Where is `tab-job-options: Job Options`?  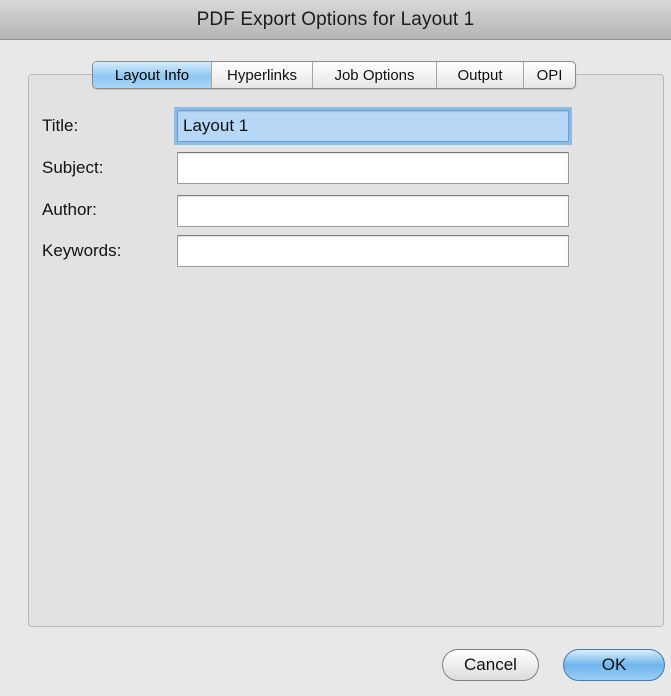 tab-job-options: Job Options is located at coordinates (374, 75).